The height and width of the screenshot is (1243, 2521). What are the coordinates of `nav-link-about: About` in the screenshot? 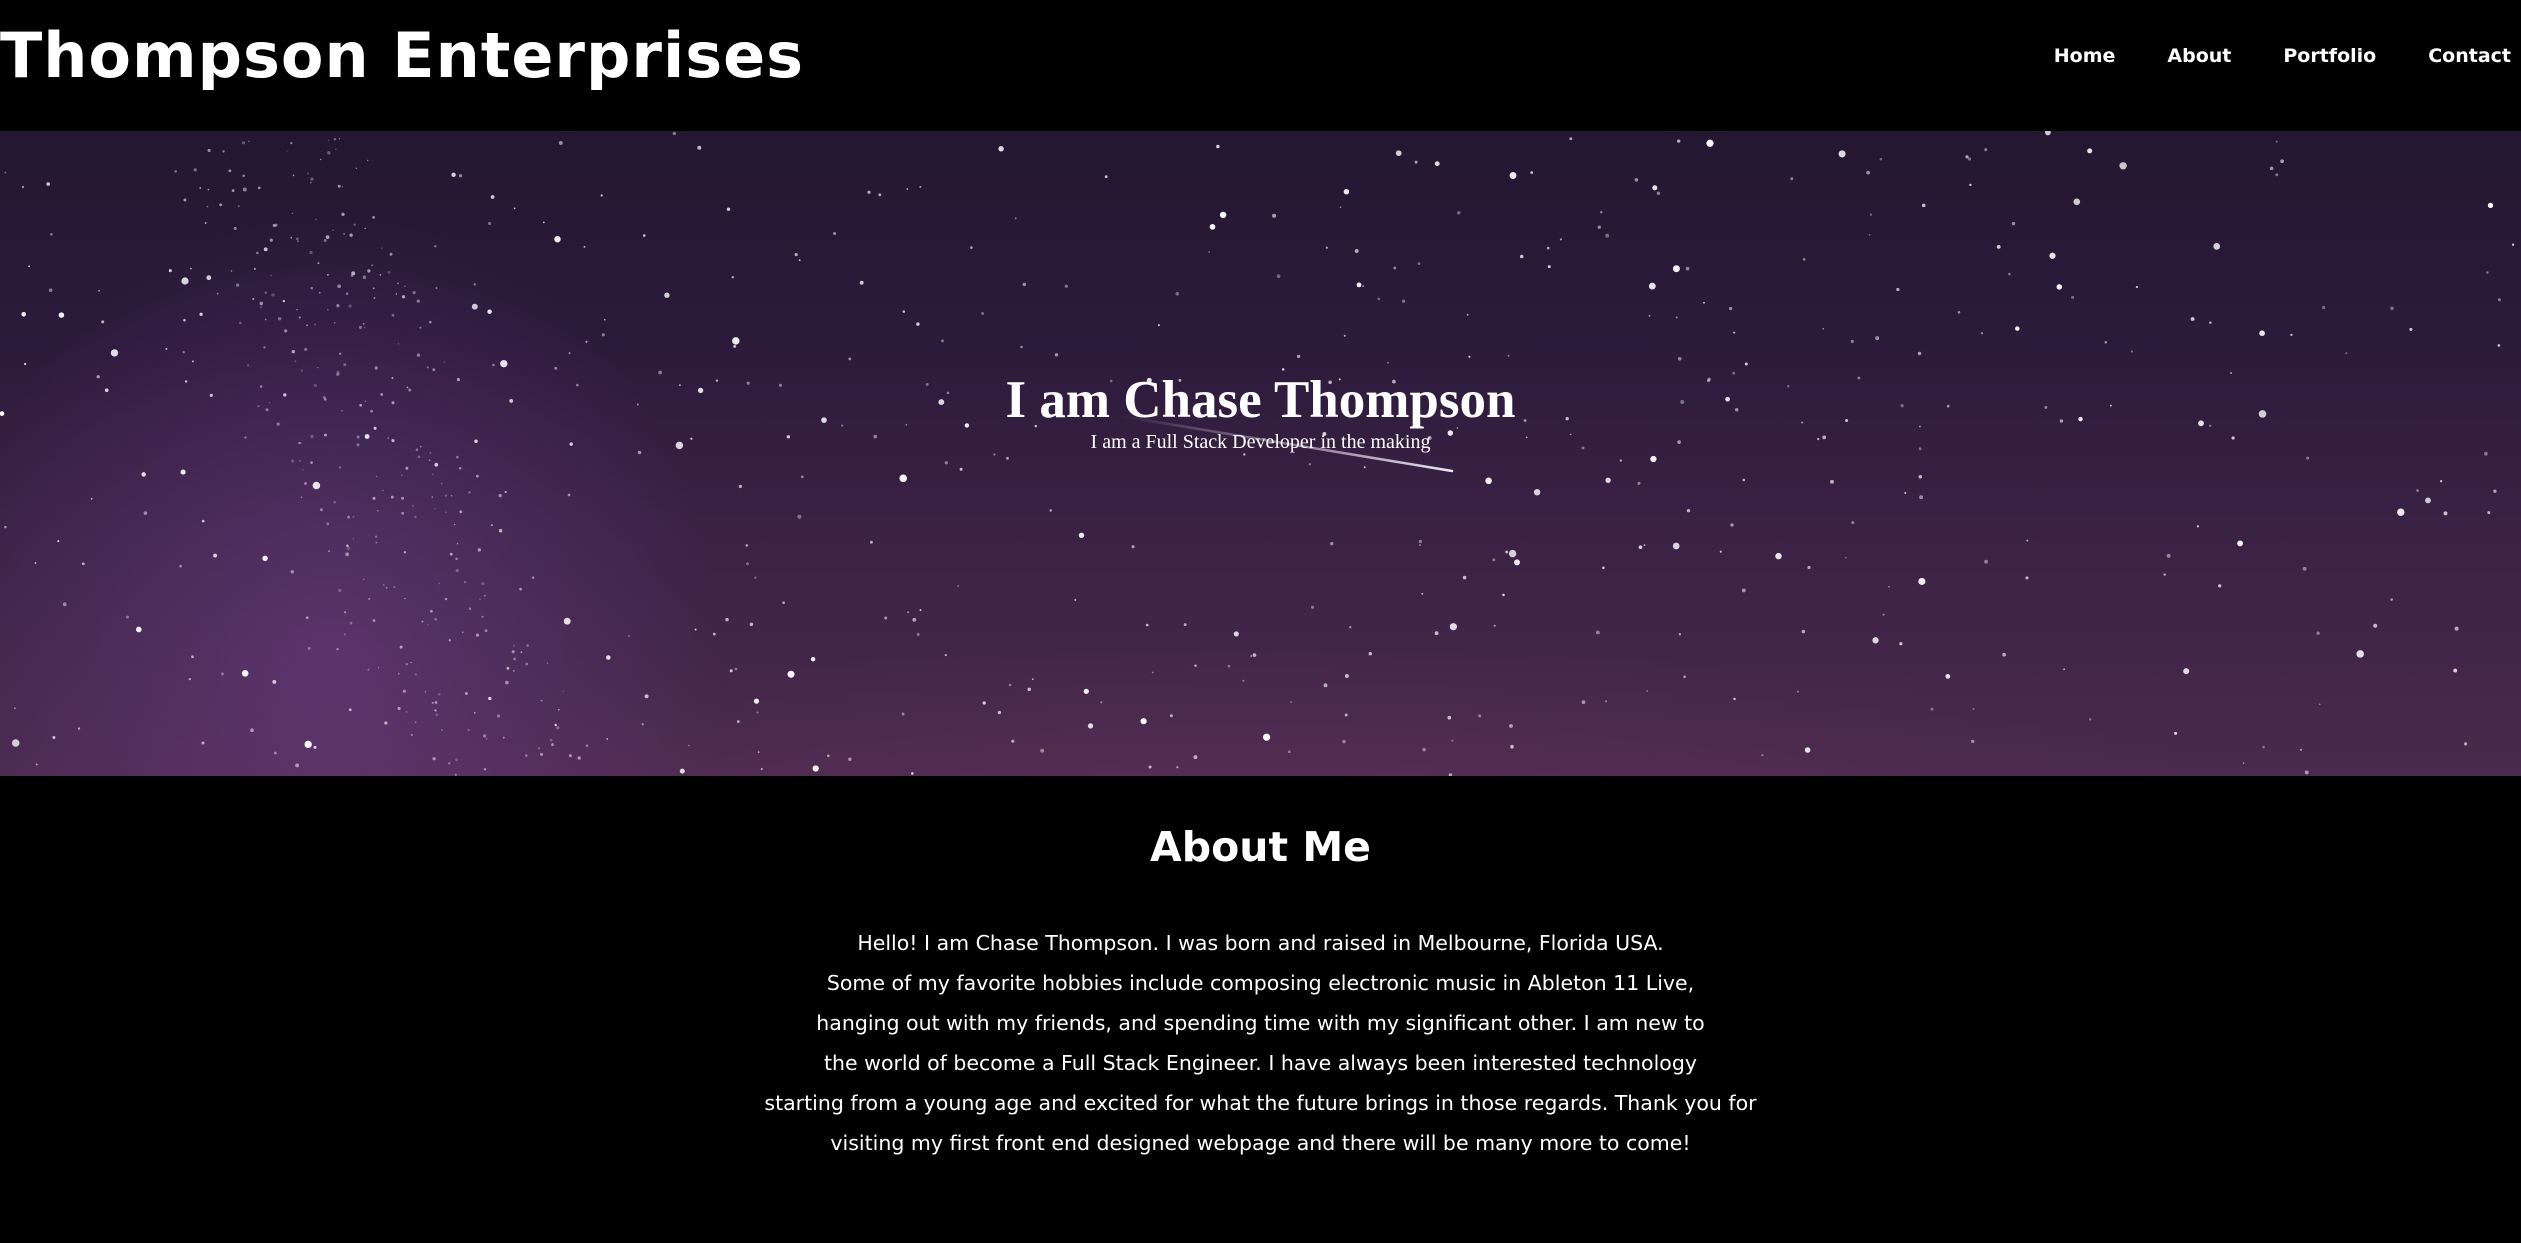 It's located at (2199, 56).